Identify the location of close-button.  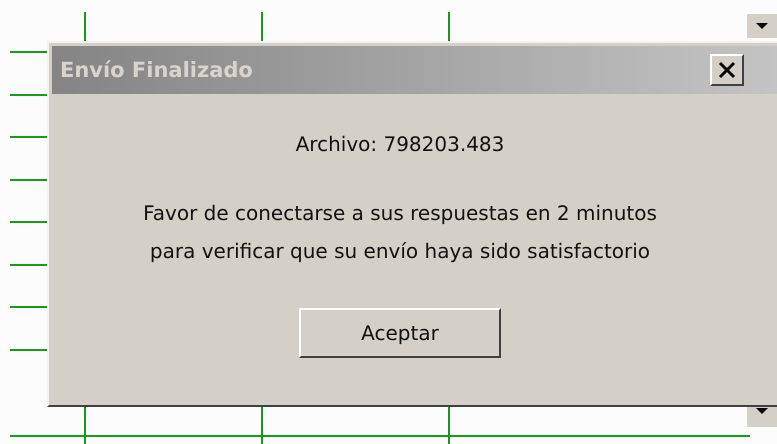
(727, 70).